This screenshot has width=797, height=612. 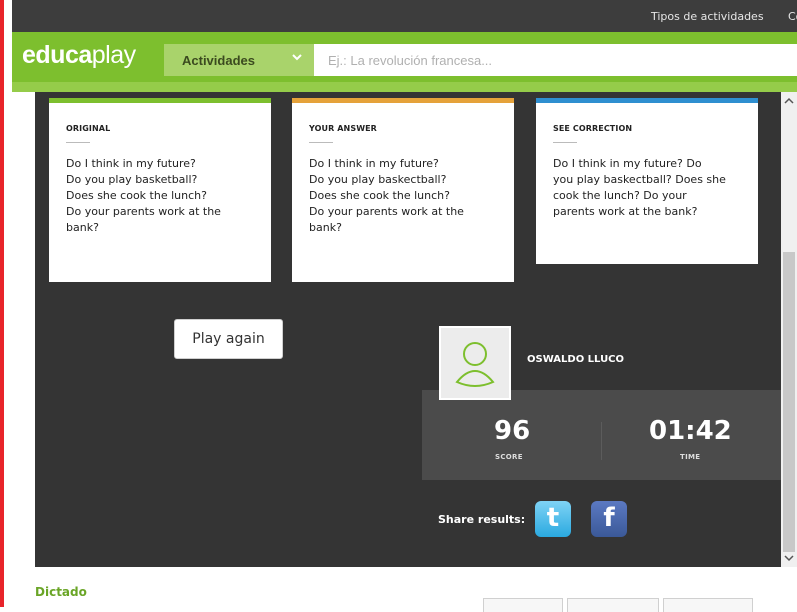 I want to click on scroll-down-icon, so click(x=789, y=558).